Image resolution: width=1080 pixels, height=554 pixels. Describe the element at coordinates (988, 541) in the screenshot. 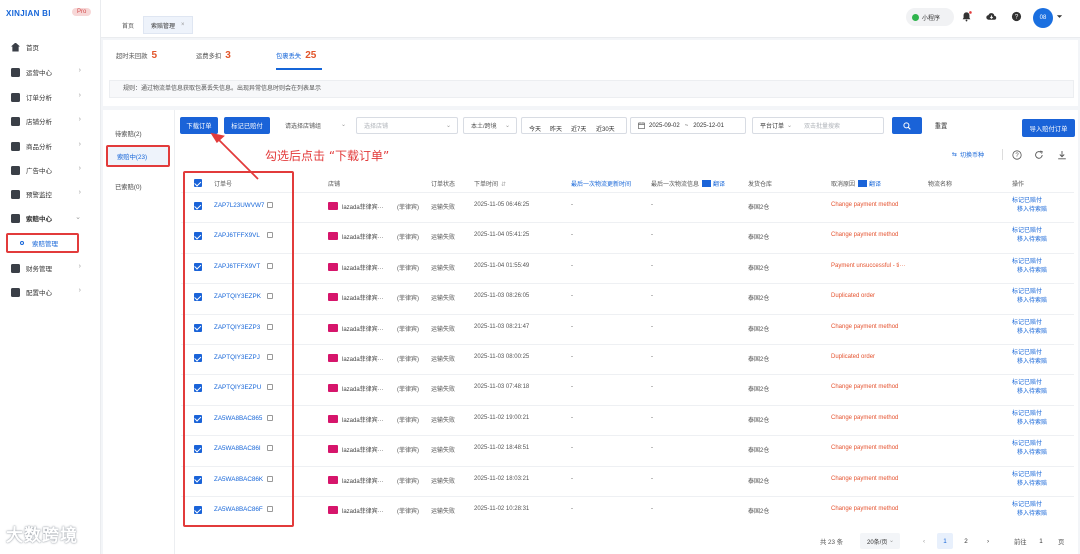

I see `next-page-icon: ›` at that location.